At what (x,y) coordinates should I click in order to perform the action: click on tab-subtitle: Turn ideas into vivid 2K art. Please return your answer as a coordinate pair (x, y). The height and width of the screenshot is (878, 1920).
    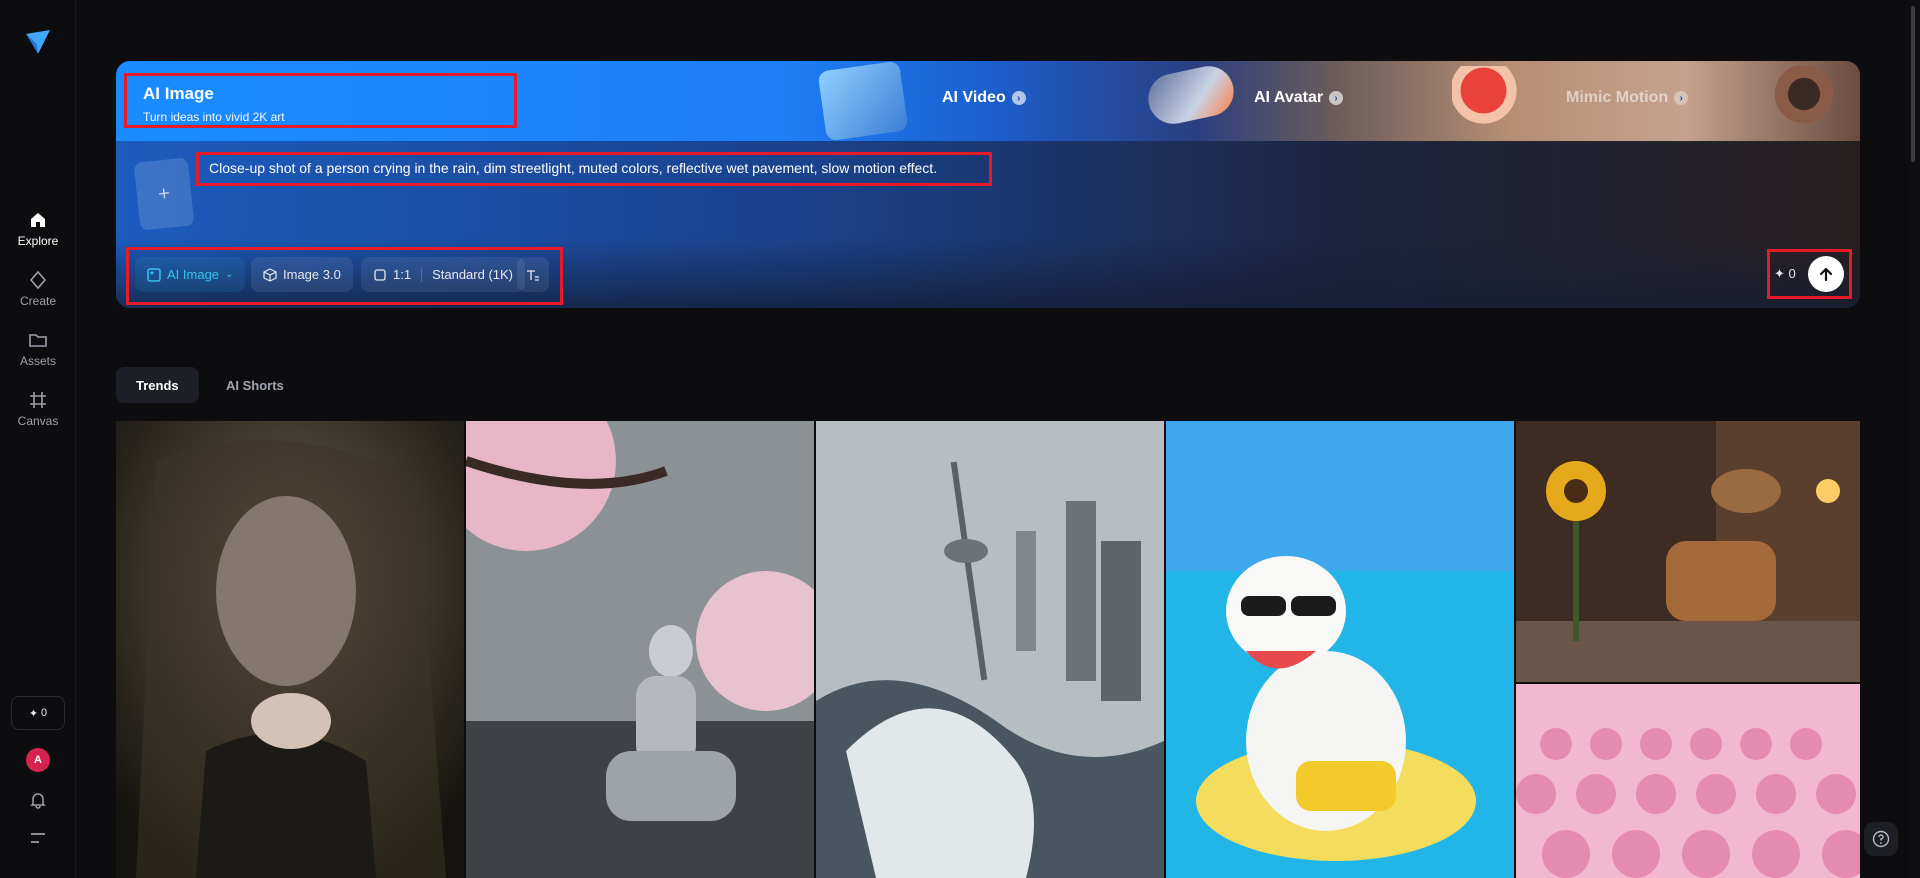
    Looking at the image, I should click on (214, 117).